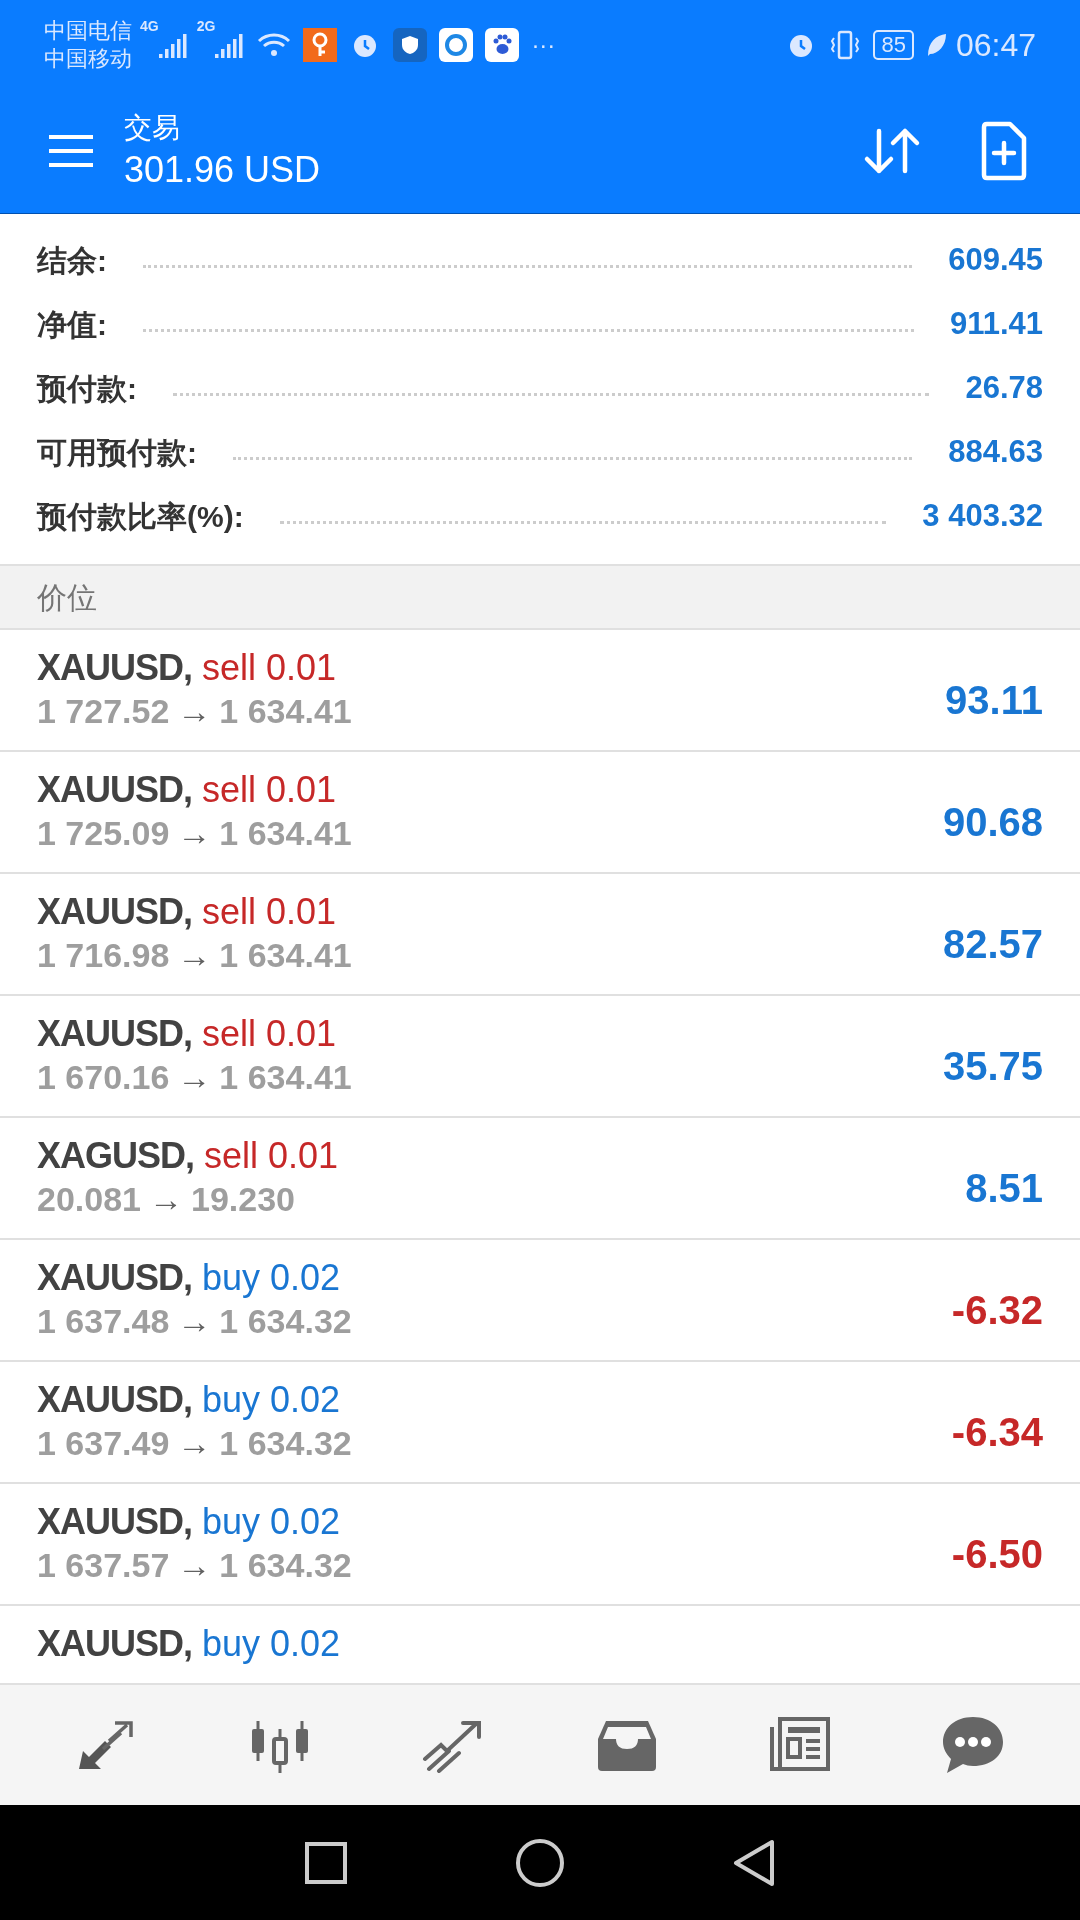 The width and height of the screenshot is (1080, 1920). I want to click on profit-value: 35.75, so click(992, 1066).